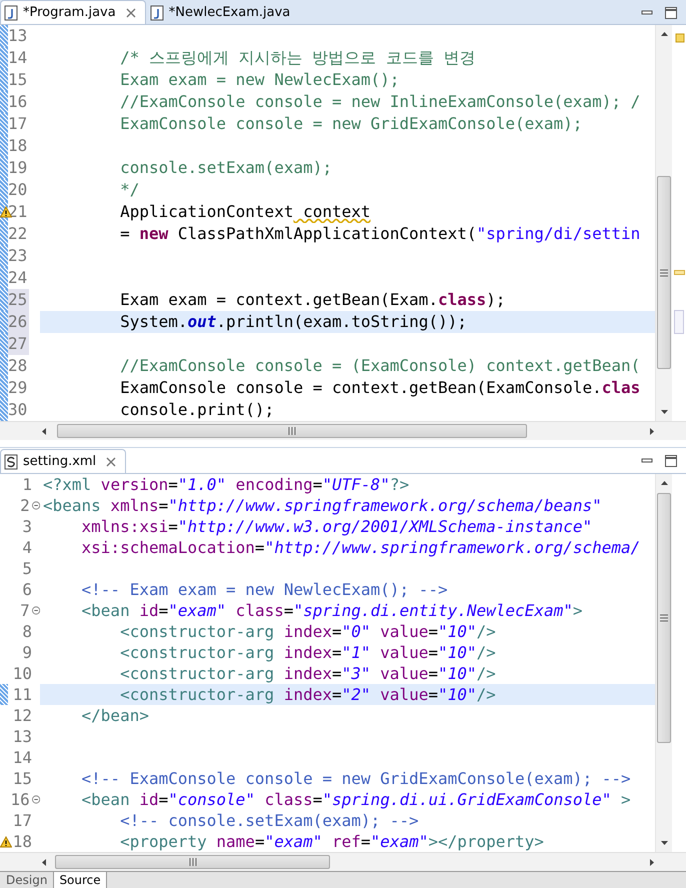 This screenshot has height=888, width=686. I want to click on code-line: ApplicationContext context, so click(245, 212).